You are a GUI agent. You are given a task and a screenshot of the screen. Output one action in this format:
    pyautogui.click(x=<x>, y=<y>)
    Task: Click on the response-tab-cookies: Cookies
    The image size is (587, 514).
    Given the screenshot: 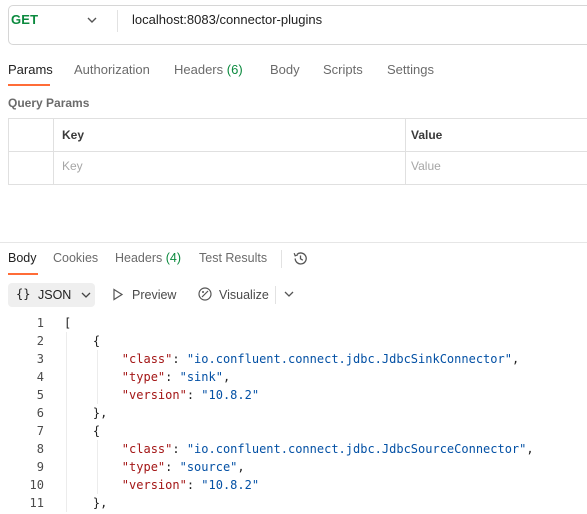 What is the action you would take?
    pyautogui.click(x=75, y=258)
    